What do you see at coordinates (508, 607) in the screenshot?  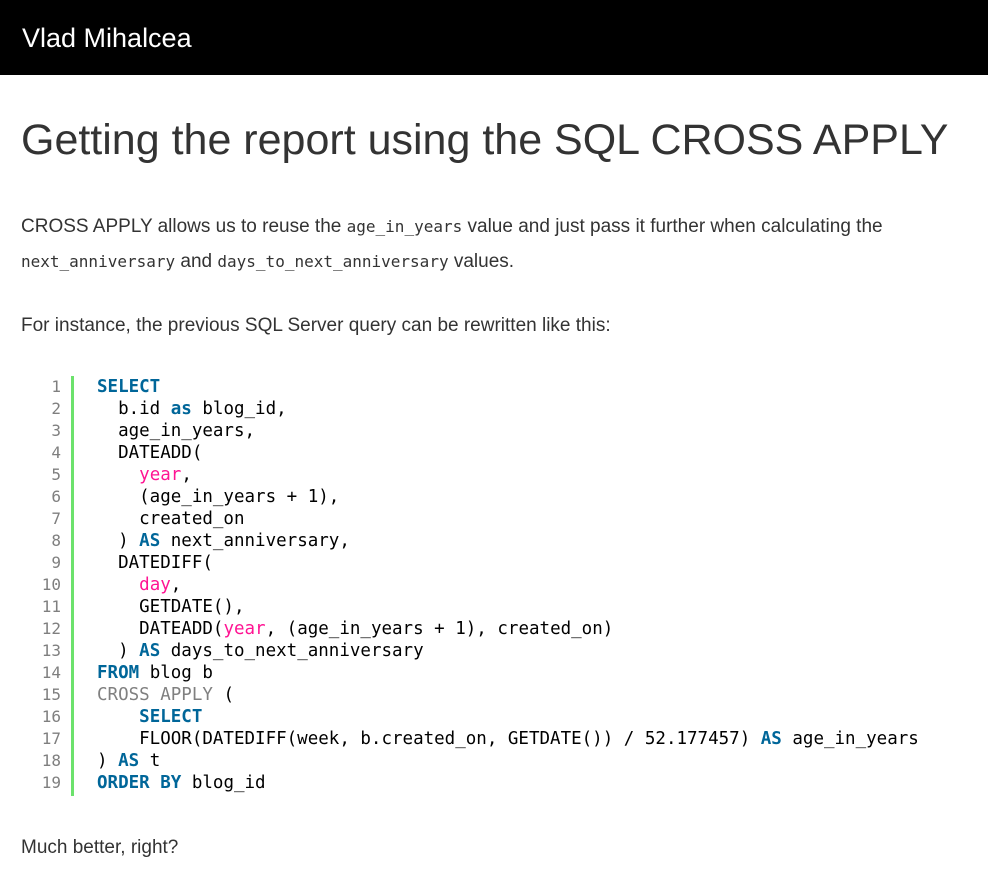 I see `code-line: GETDATE(),` at bounding box center [508, 607].